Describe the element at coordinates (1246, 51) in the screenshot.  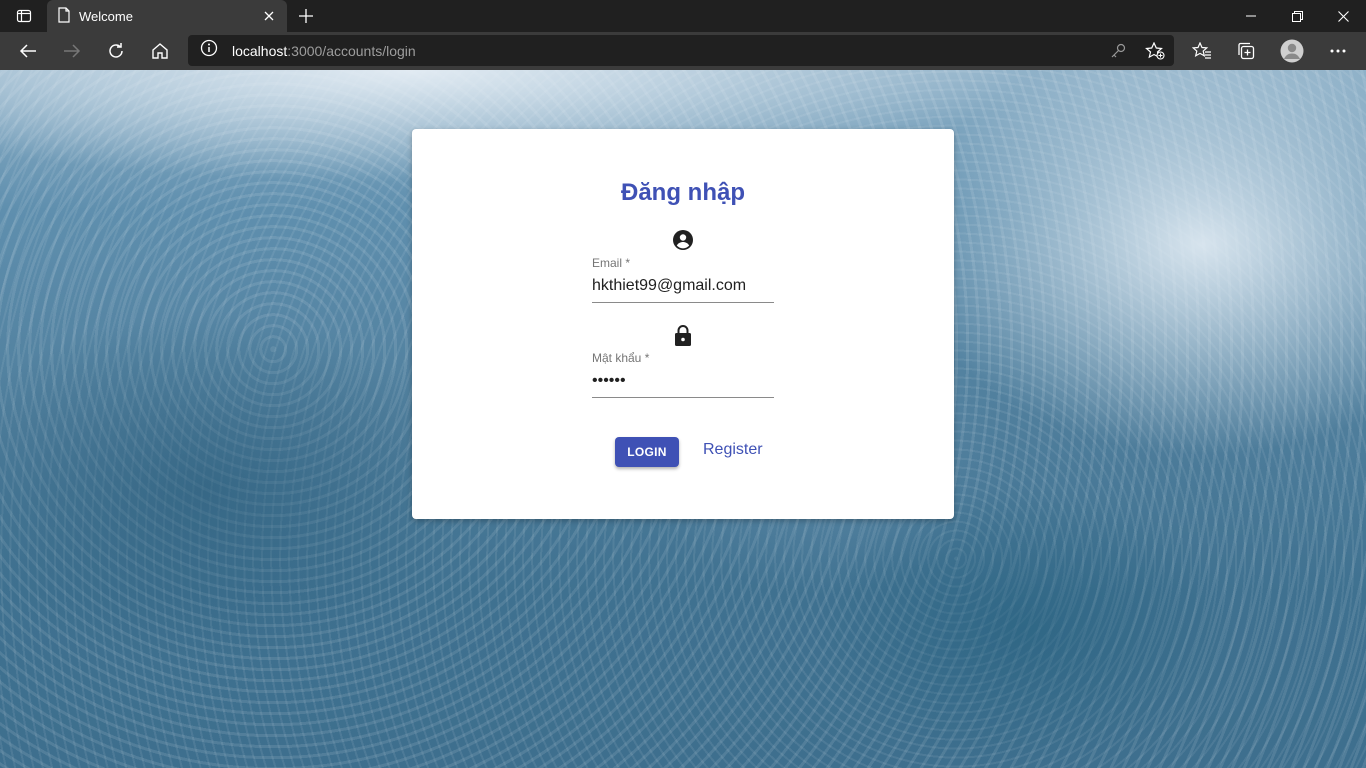
I see `collections-icon` at that location.